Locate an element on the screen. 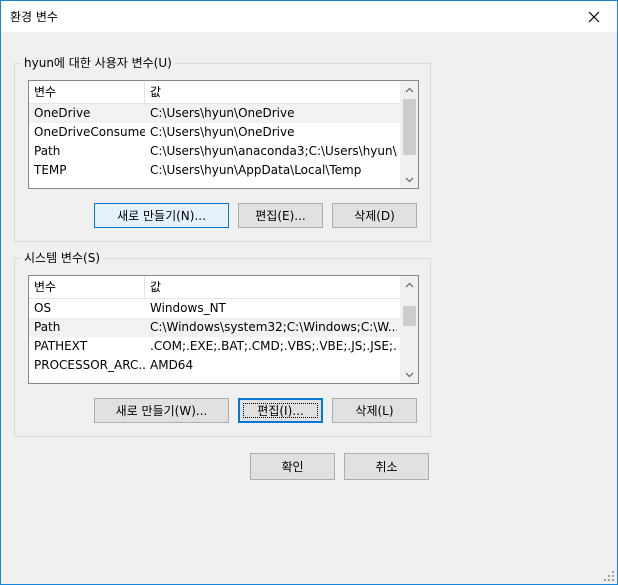 This screenshot has width=618, height=585. variable-value: Windows_NT is located at coordinates (188, 308).